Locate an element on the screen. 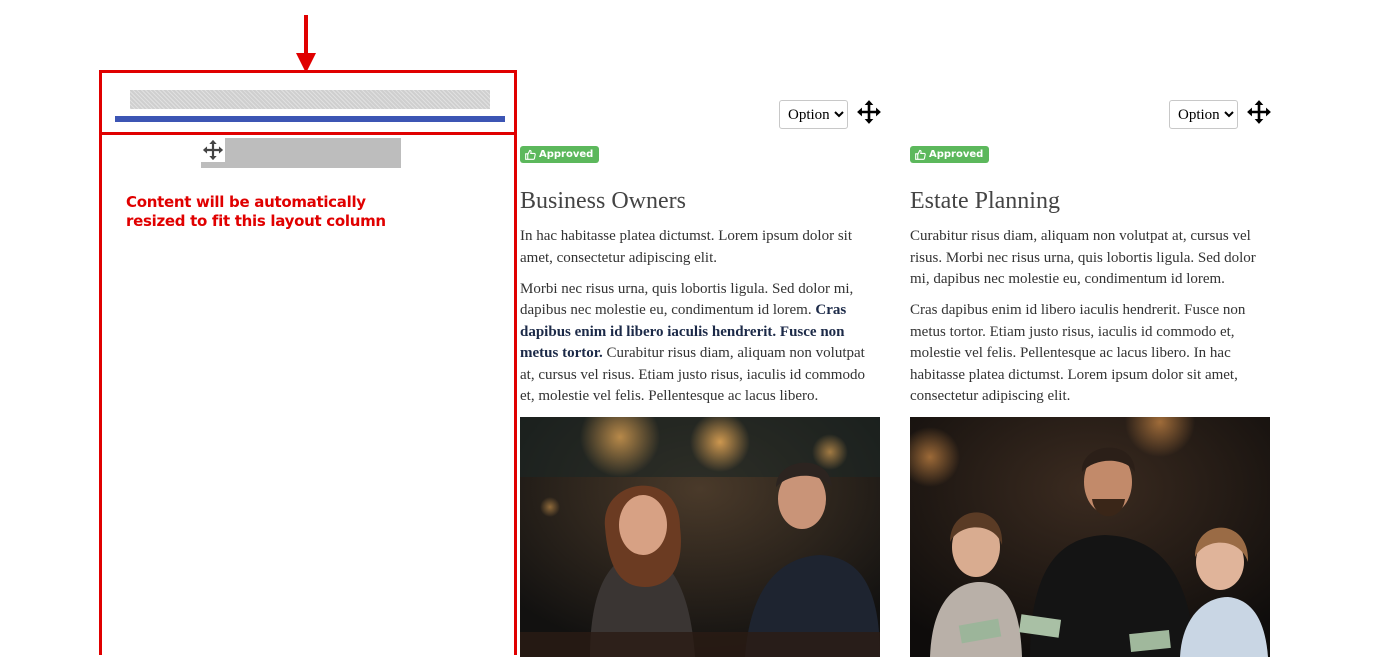 The image size is (1386, 657). drop-placeholder is located at coordinates (310, 99).